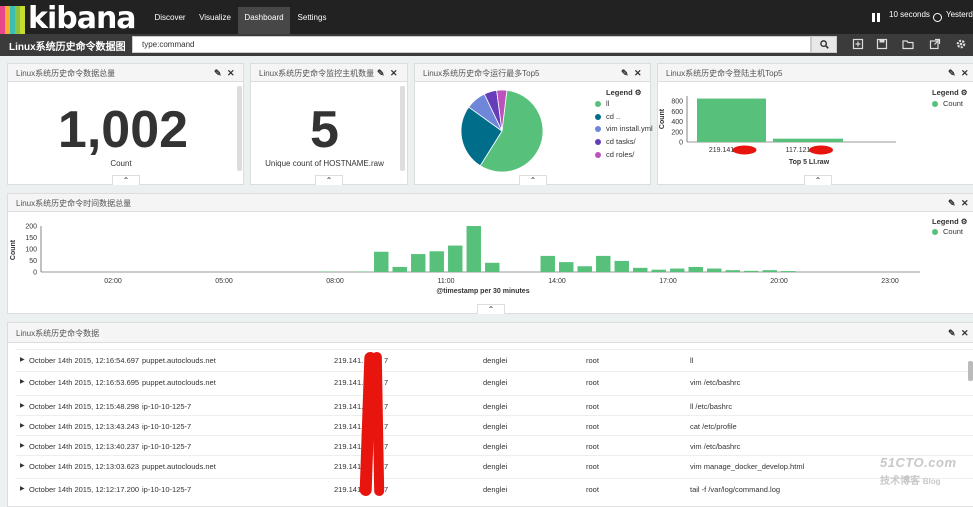 This screenshot has height=507, width=973. What do you see at coordinates (613, 116) in the screenshot?
I see `legend-label: cd ..` at bounding box center [613, 116].